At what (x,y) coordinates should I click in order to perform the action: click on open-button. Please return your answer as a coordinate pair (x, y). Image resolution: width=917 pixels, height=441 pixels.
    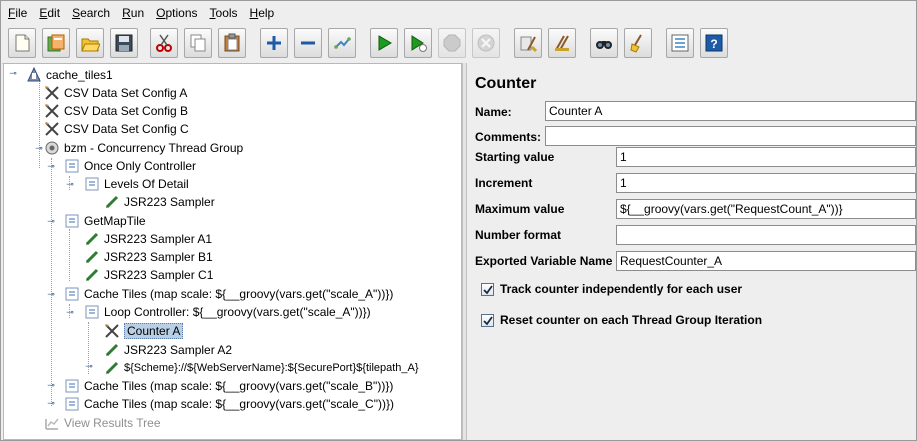
    Looking at the image, I should click on (90, 43).